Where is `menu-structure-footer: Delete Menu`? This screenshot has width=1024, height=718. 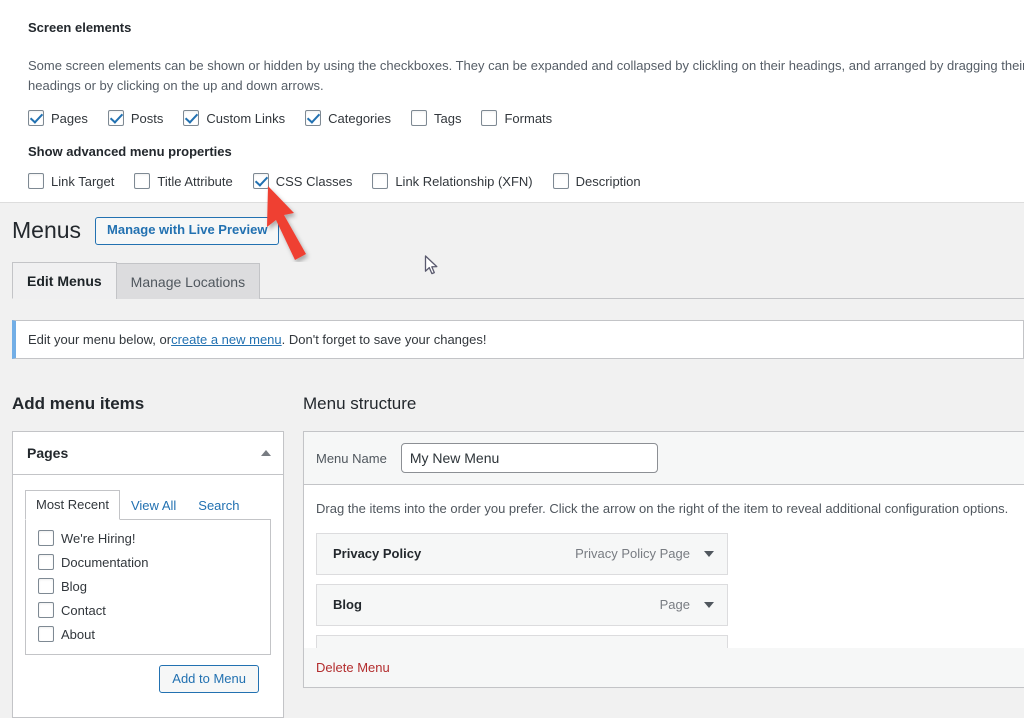
menu-structure-footer: Delete Menu is located at coordinates (663, 668).